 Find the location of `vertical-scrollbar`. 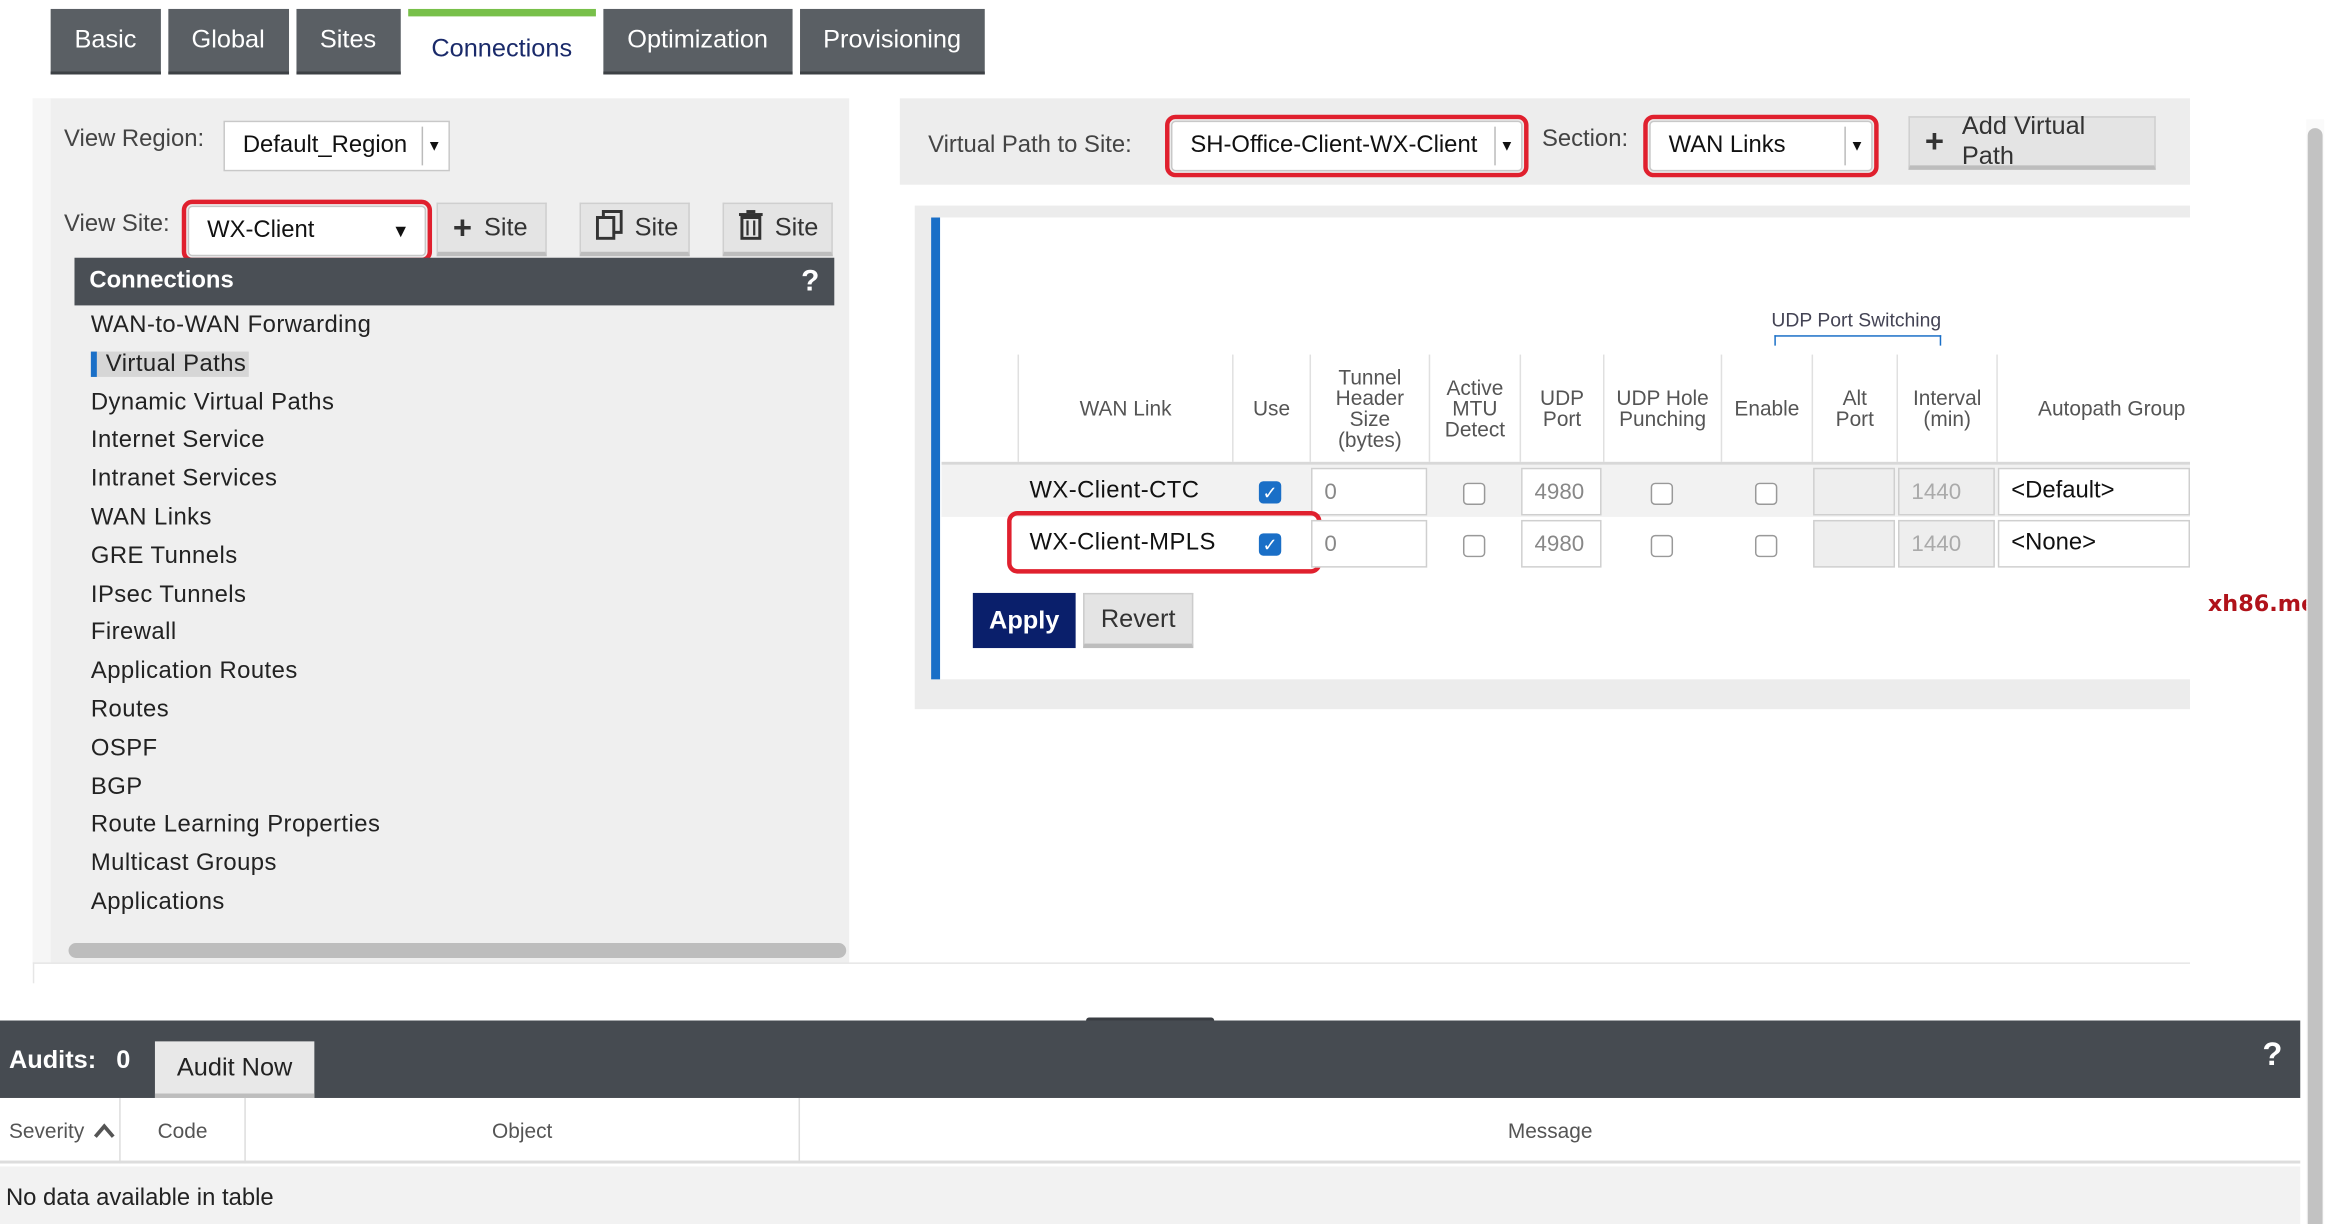

vertical-scrollbar is located at coordinates (2315, 676).